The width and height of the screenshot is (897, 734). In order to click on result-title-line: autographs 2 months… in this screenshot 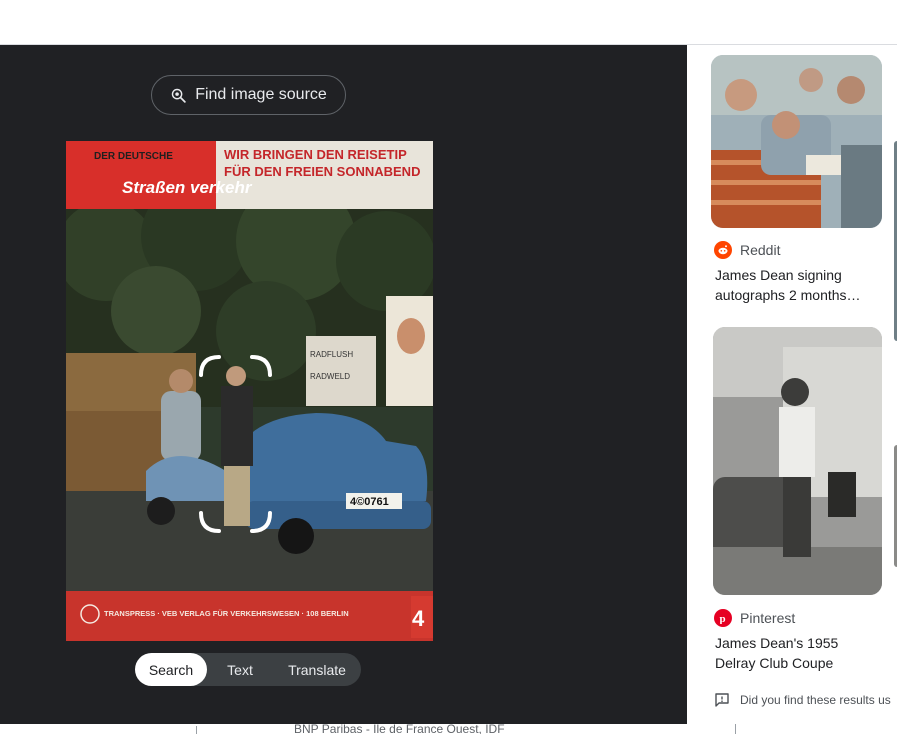, I will do `click(788, 295)`.